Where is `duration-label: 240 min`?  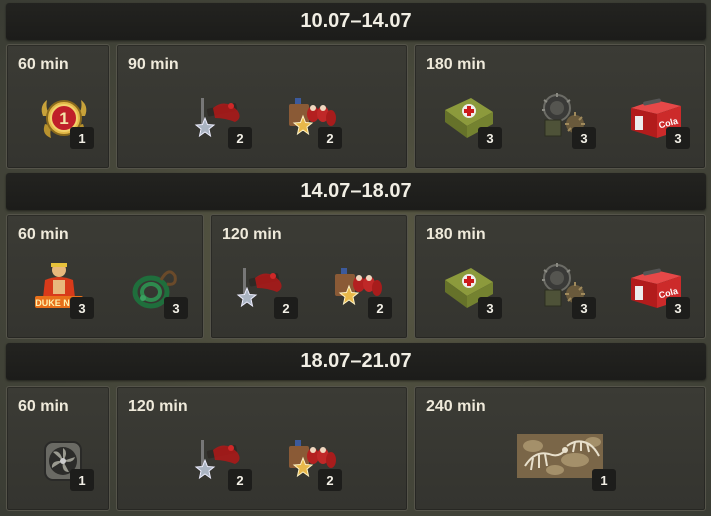 duration-label: 240 min is located at coordinates (456, 406).